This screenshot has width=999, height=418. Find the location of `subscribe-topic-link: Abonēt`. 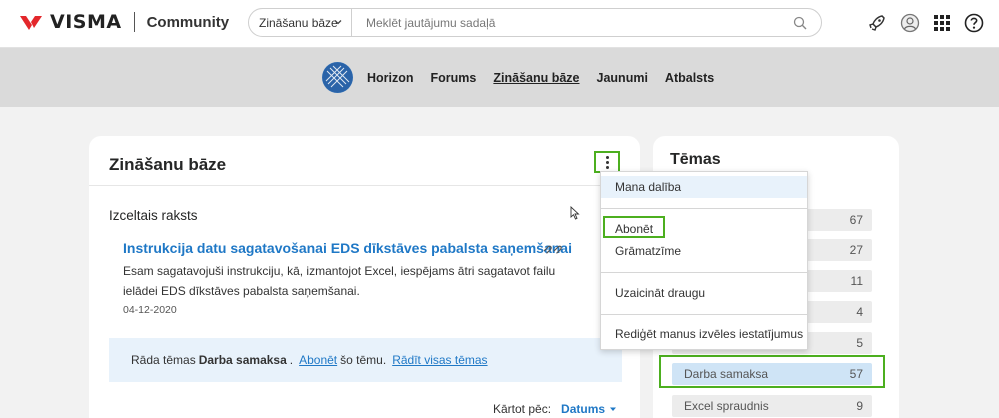

subscribe-topic-link: Abonēt is located at coordinates (318, 360).